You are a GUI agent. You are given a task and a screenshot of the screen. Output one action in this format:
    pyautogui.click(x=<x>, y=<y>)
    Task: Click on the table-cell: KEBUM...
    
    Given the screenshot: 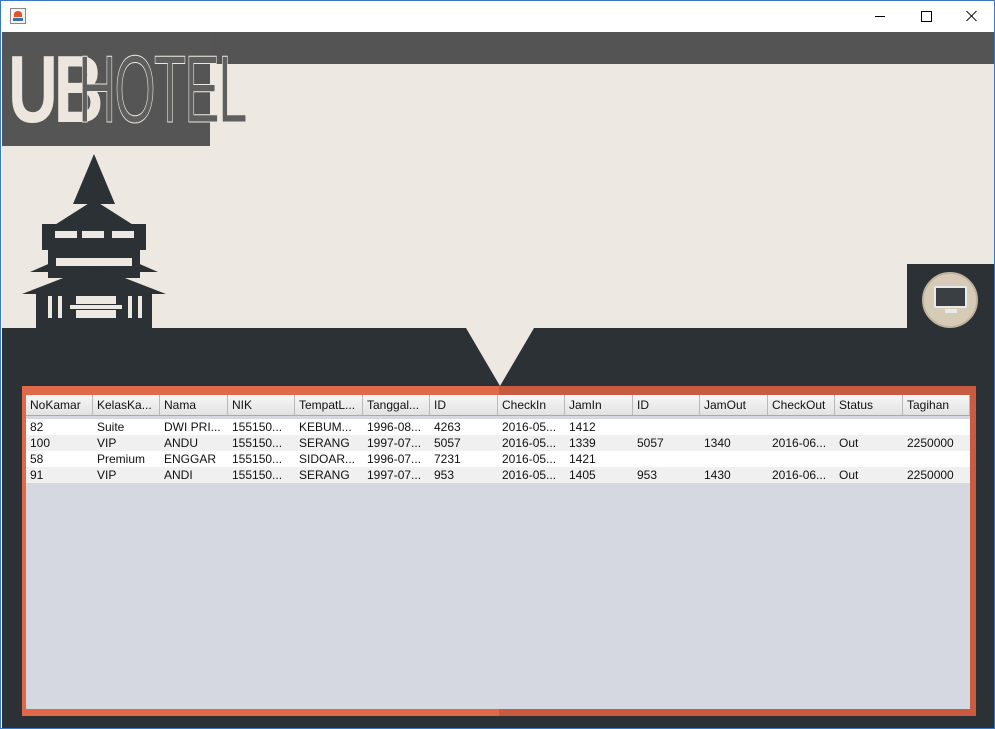 What is the action you would take?
    pyautogui.click(x=325, y=427)
    